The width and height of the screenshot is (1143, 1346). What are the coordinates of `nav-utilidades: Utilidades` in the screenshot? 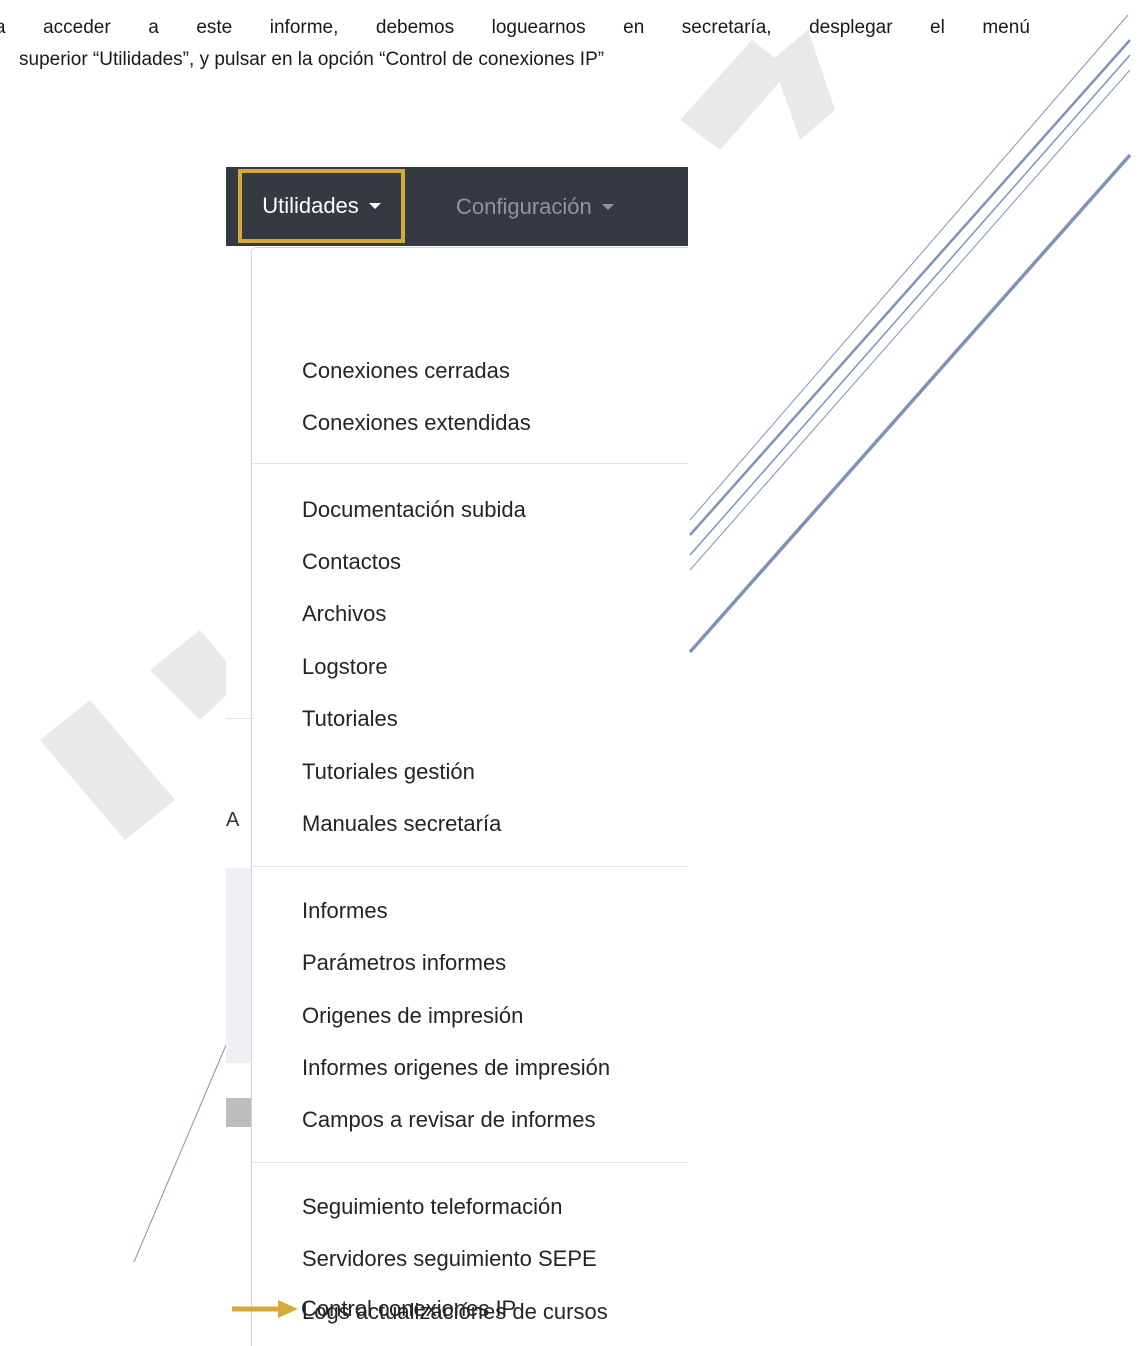 It's located at (321, 206).